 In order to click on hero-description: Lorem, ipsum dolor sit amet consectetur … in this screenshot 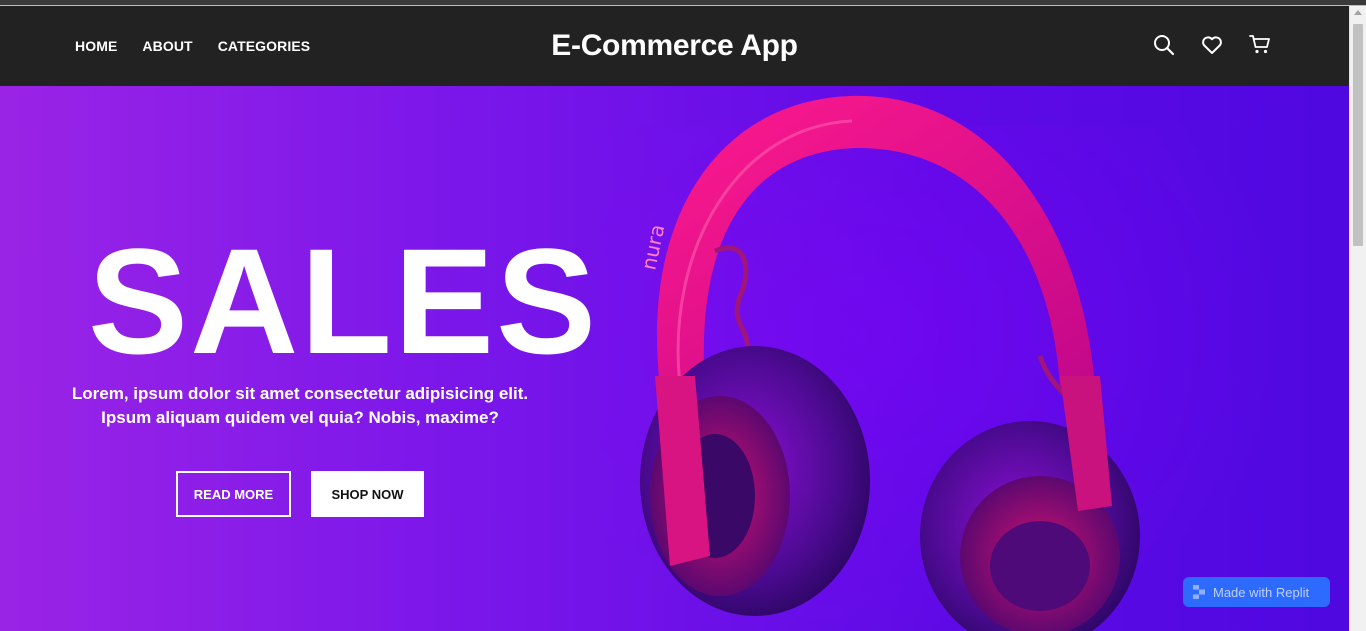, I will do `click(300, 405)`.